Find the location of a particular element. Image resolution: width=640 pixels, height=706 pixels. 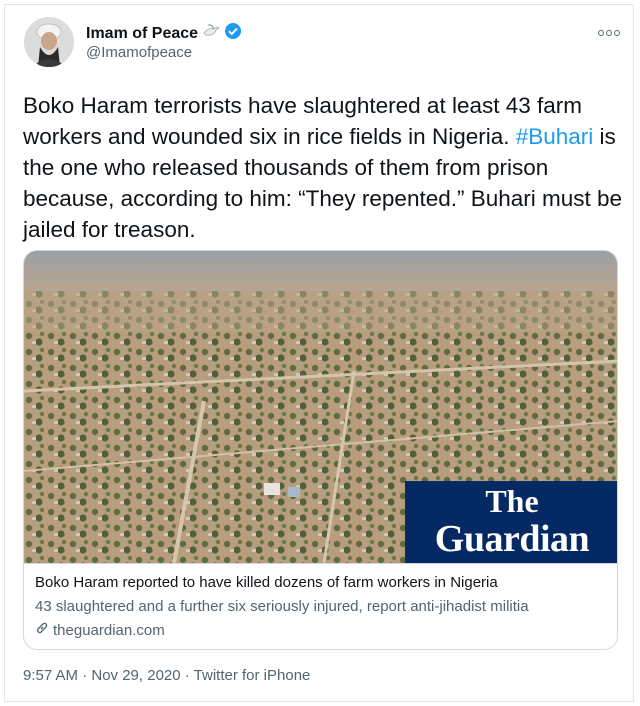

dove-icon is located at coordinates (211, 33).